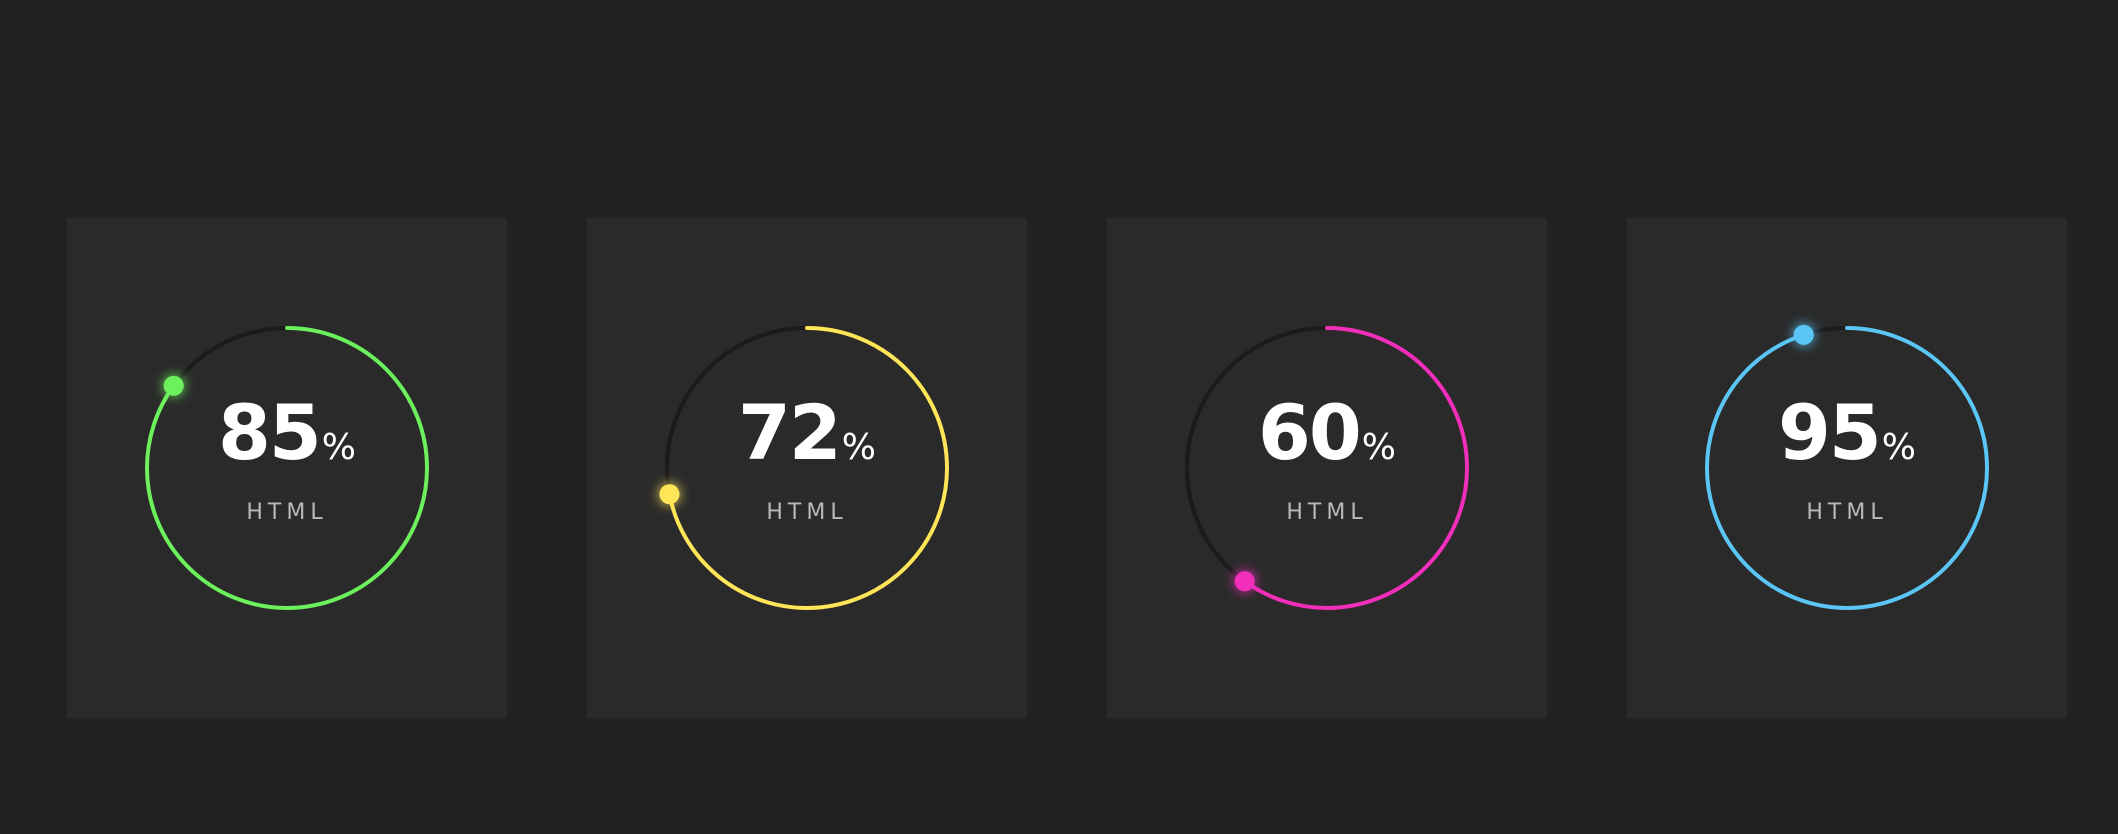 This screenshot has height=834, width=2118. I want to click on percent-readout: 85%, so click(287, 432).